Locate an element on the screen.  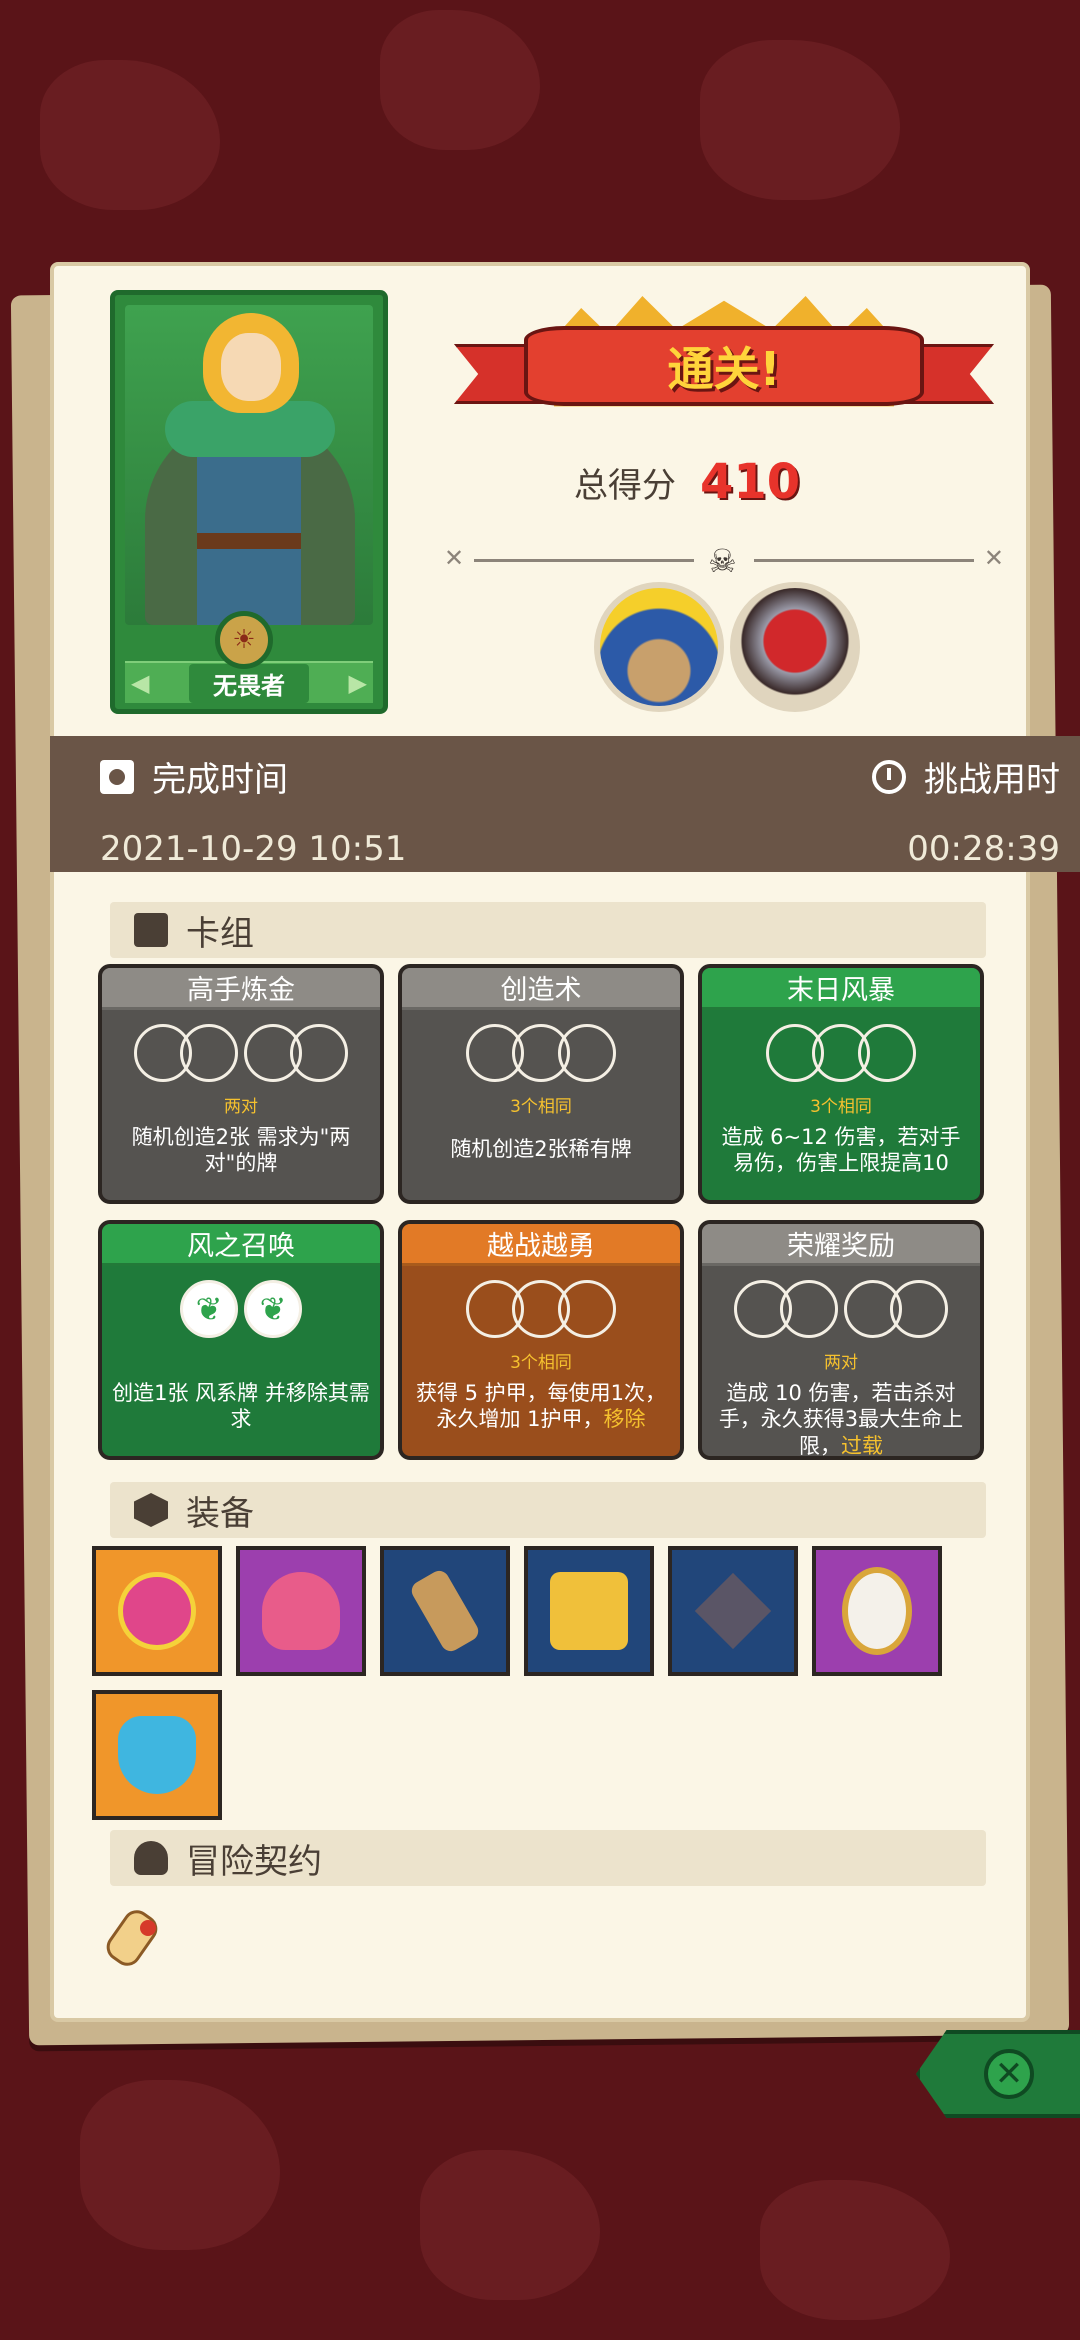
dice-box-icon is located at coordinates (589, 1611).